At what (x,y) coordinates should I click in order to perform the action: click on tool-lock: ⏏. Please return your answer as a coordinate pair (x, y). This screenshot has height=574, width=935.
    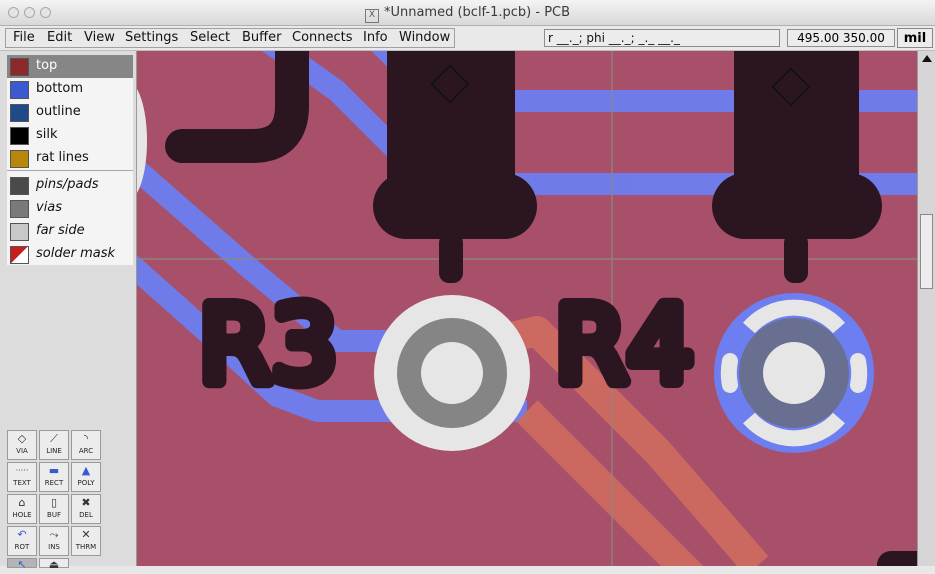
    Looking at the image, I should click on (54, 564).